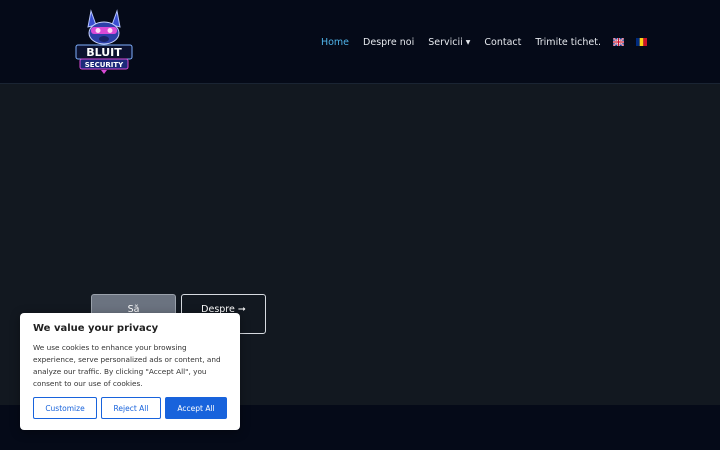 The image size is (720, 450). I want to click on nav-home-label: Home, so click(335, 42).